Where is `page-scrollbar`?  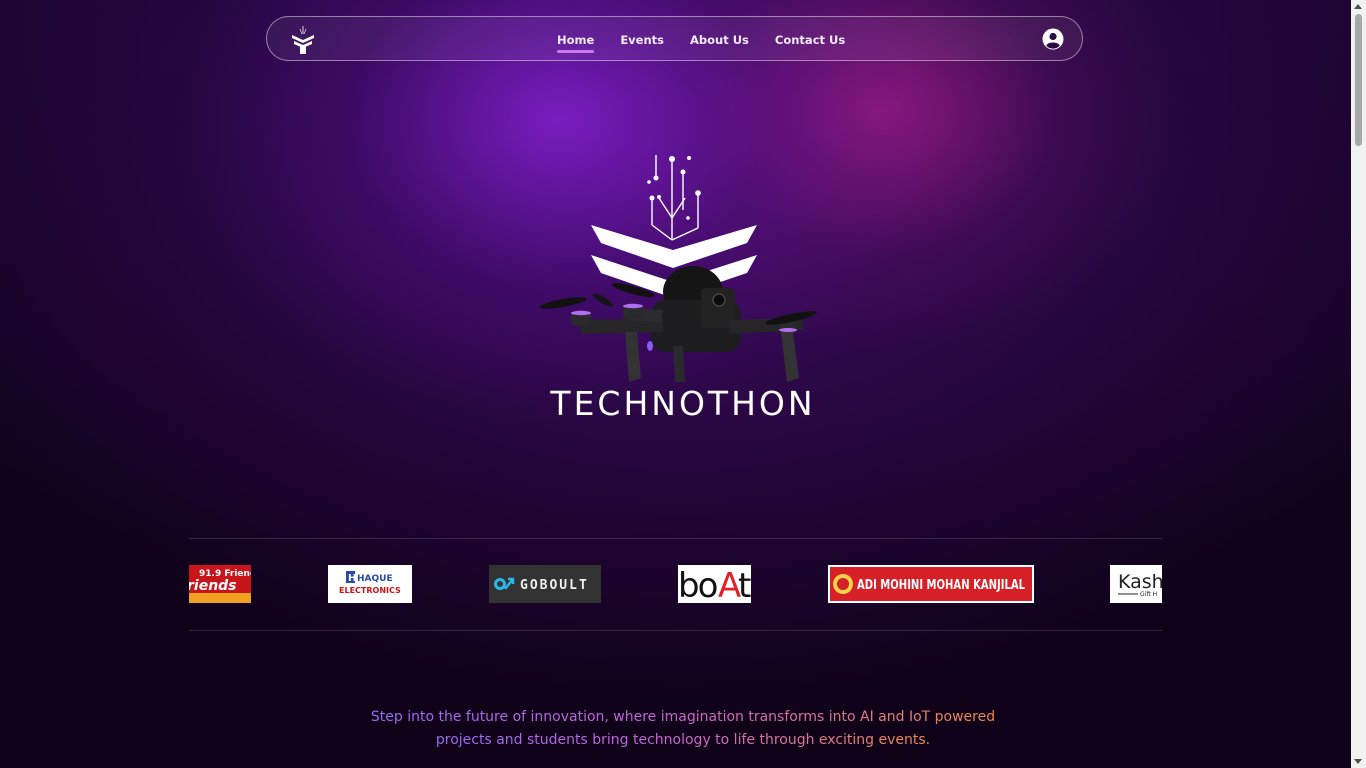 page-scrollbar is located at coordinates (1358, 384).